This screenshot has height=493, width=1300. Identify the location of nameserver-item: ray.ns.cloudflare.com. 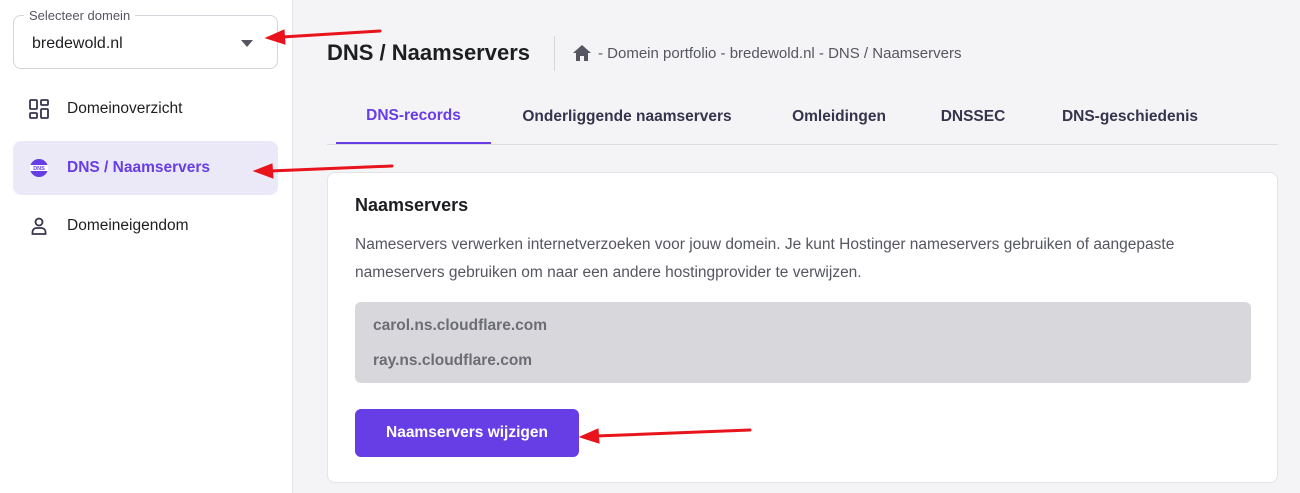
(453, 360).